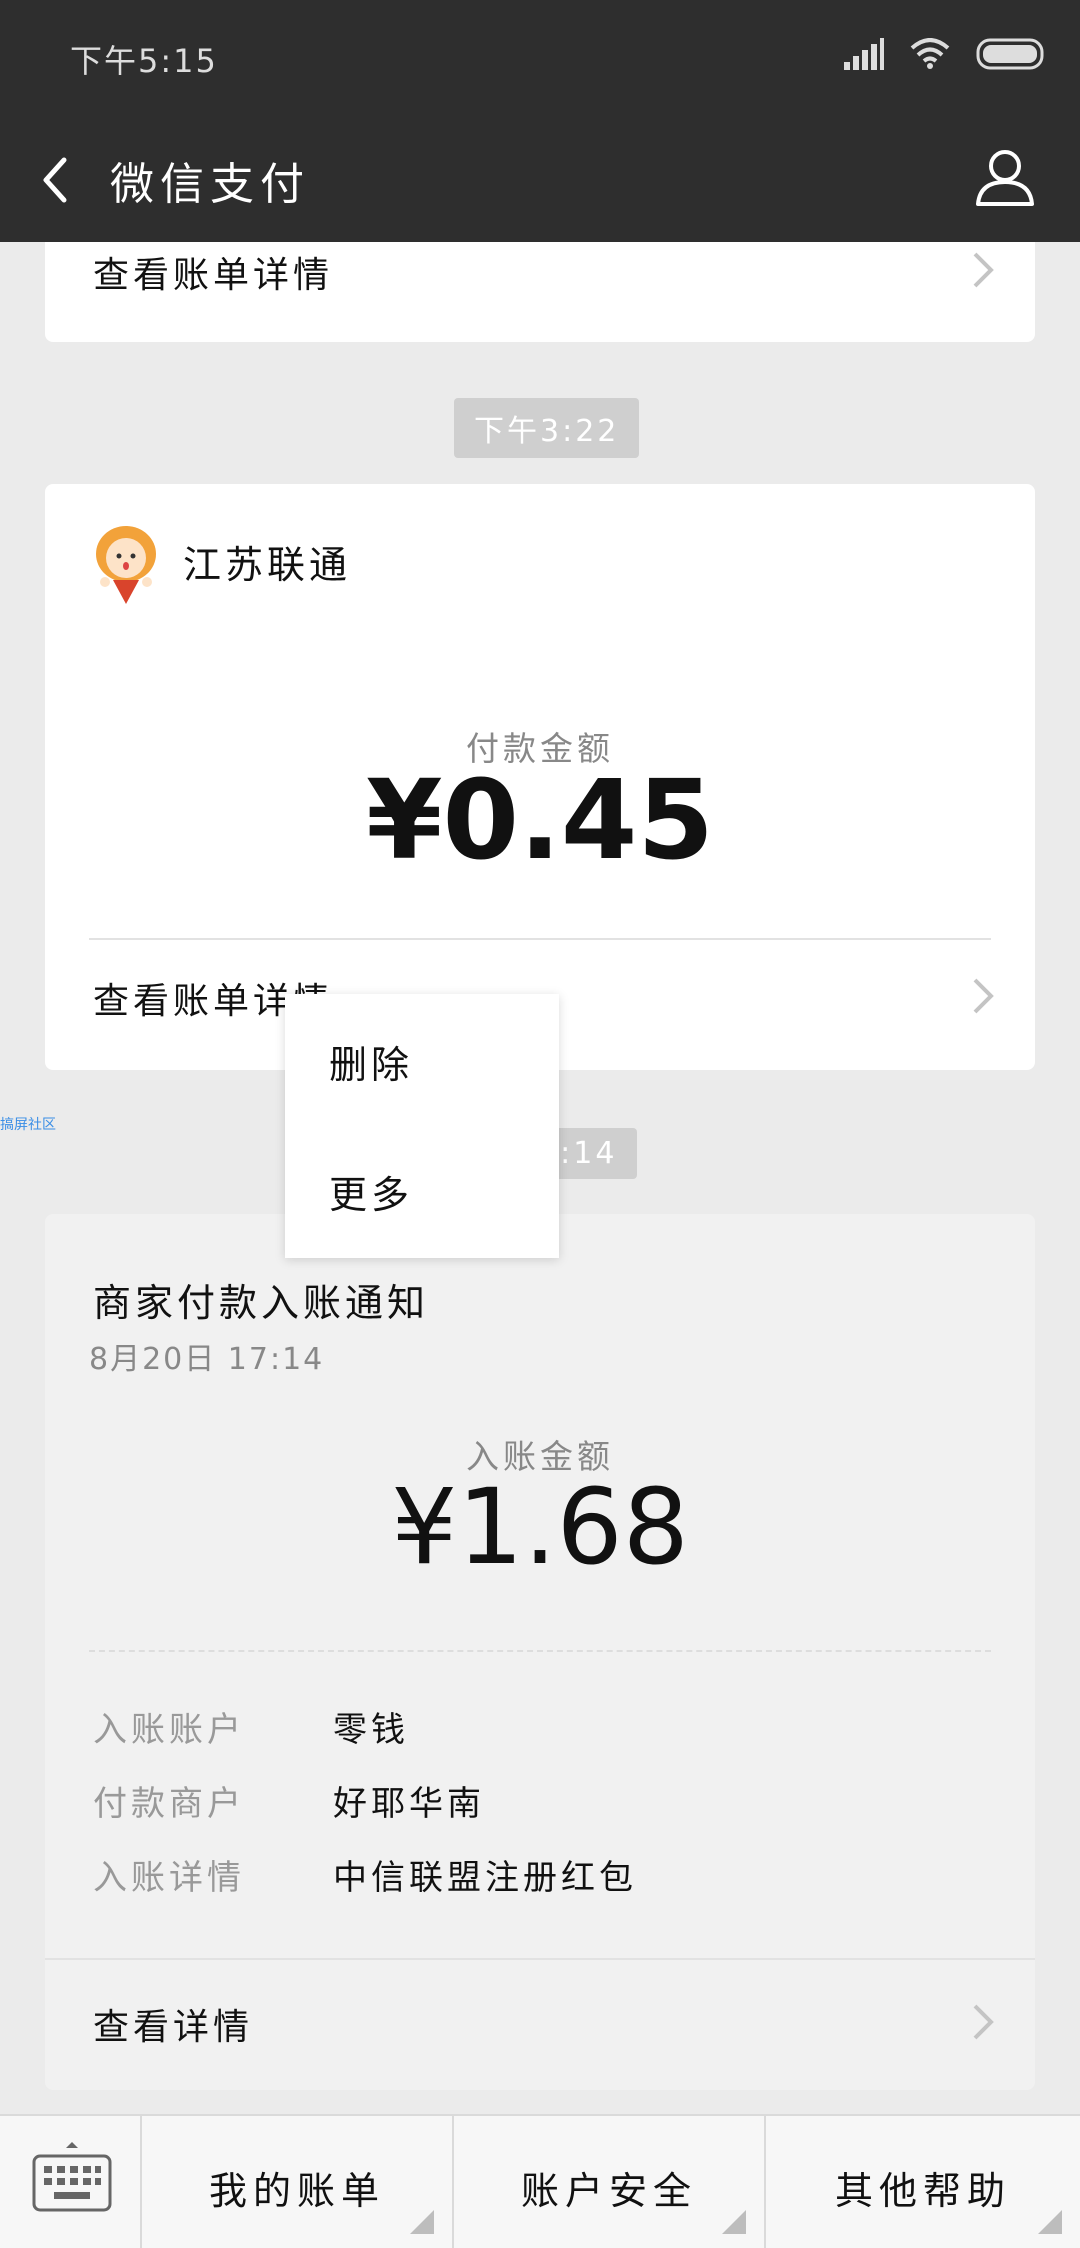 This screenshot has height=2248, width=1080. I want to click on message-time: 下午3:22, so click(547, 428).